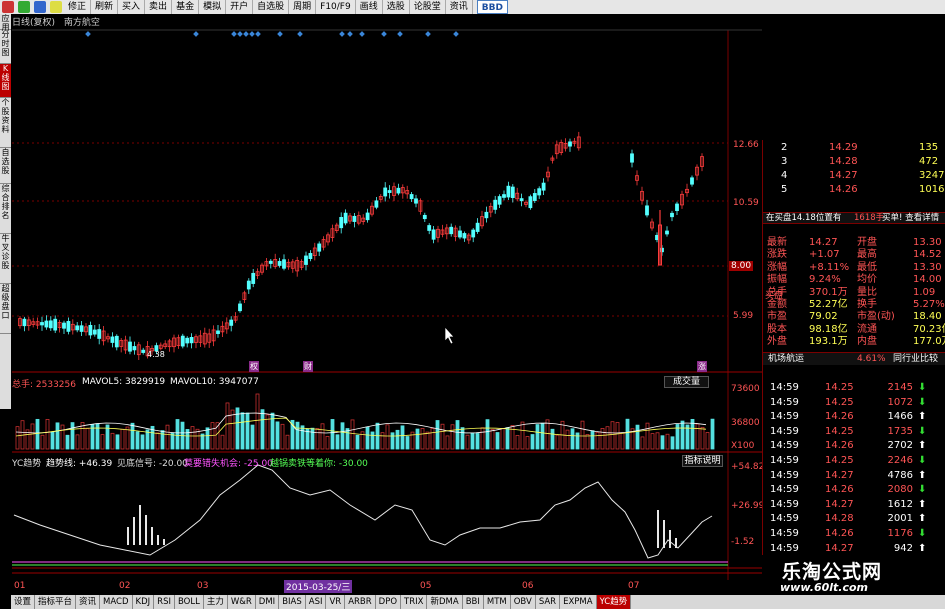  I want to click on x-axis-month: 02, so click(125, 586).